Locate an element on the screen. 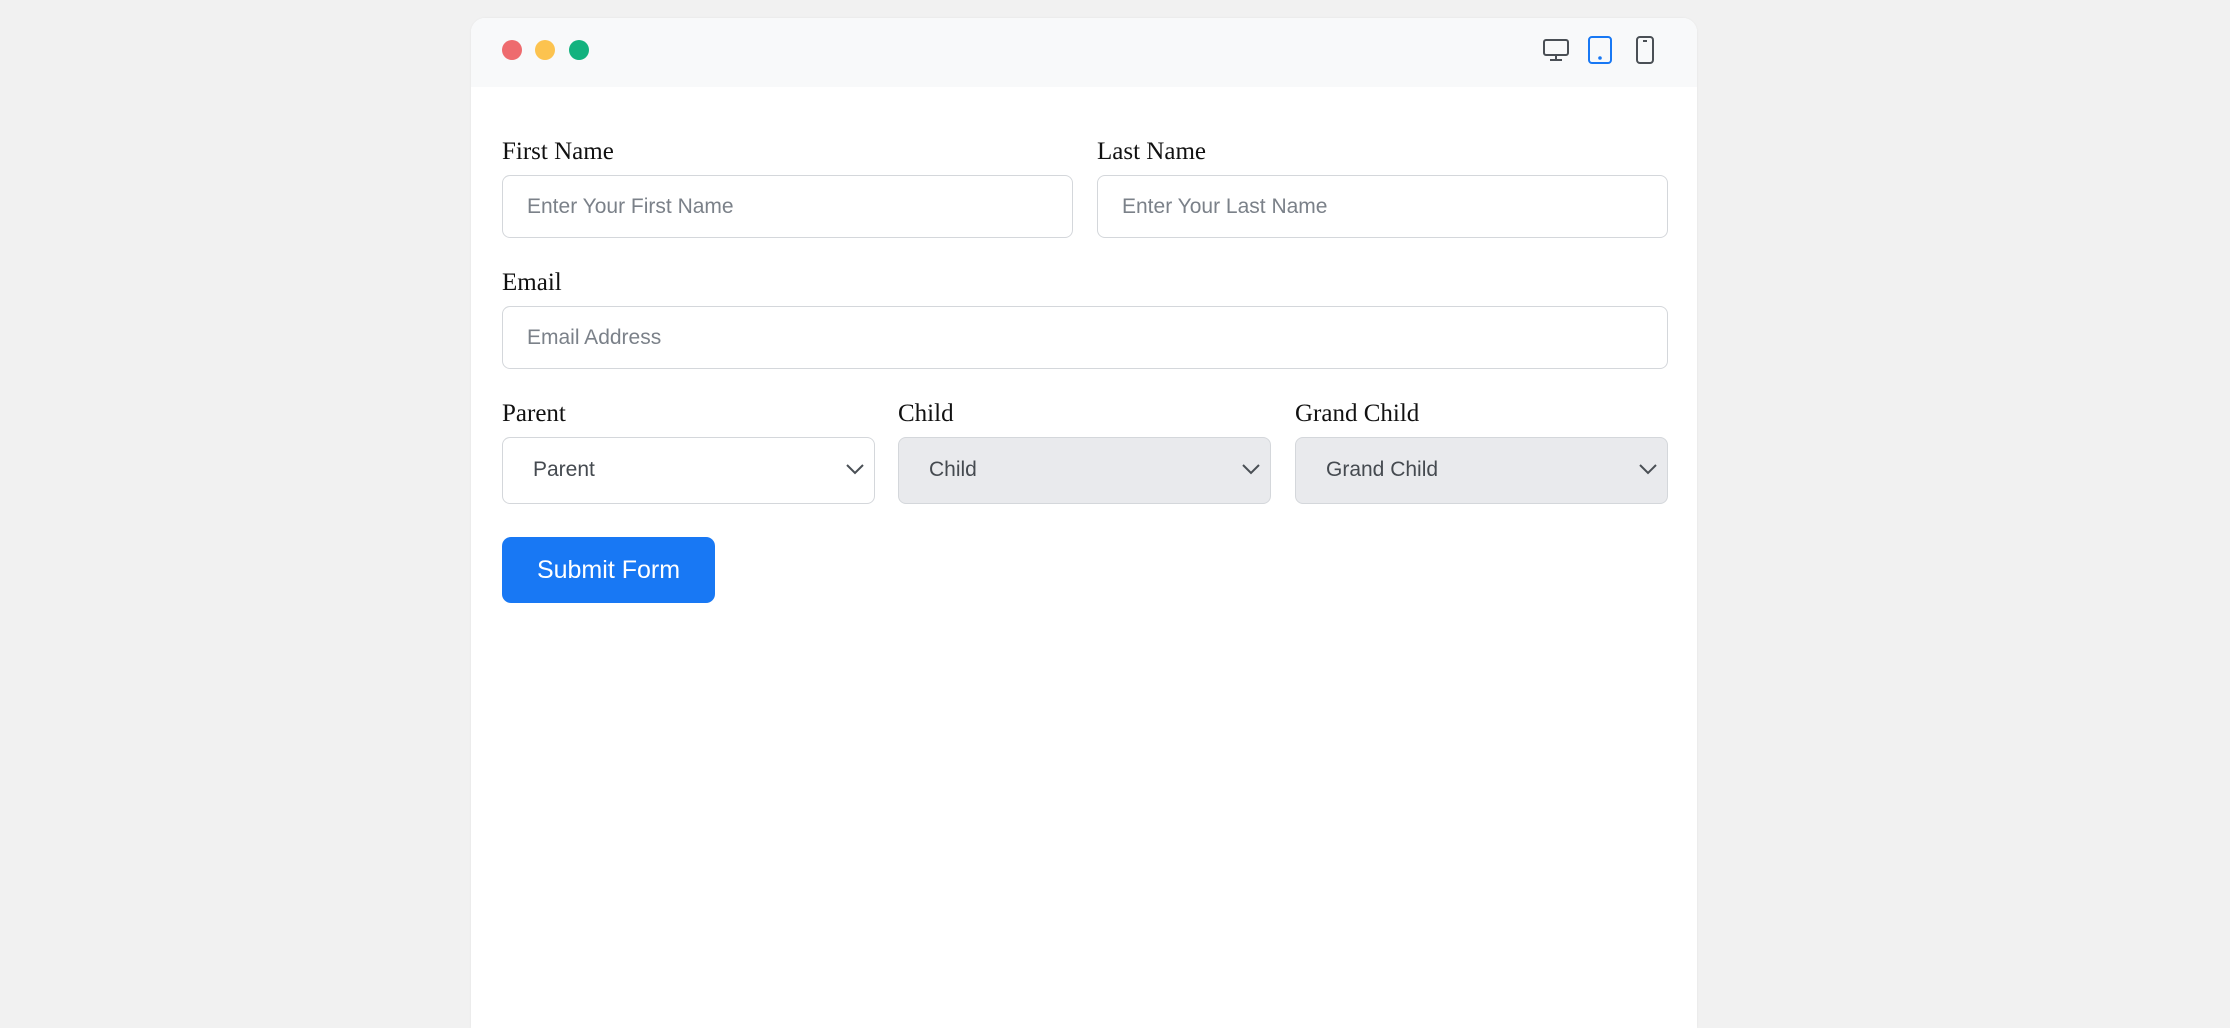 Image resolution: width=2230 pixels, height=1028 pixels. desktop-icon is located at coordinates (1556, 50).